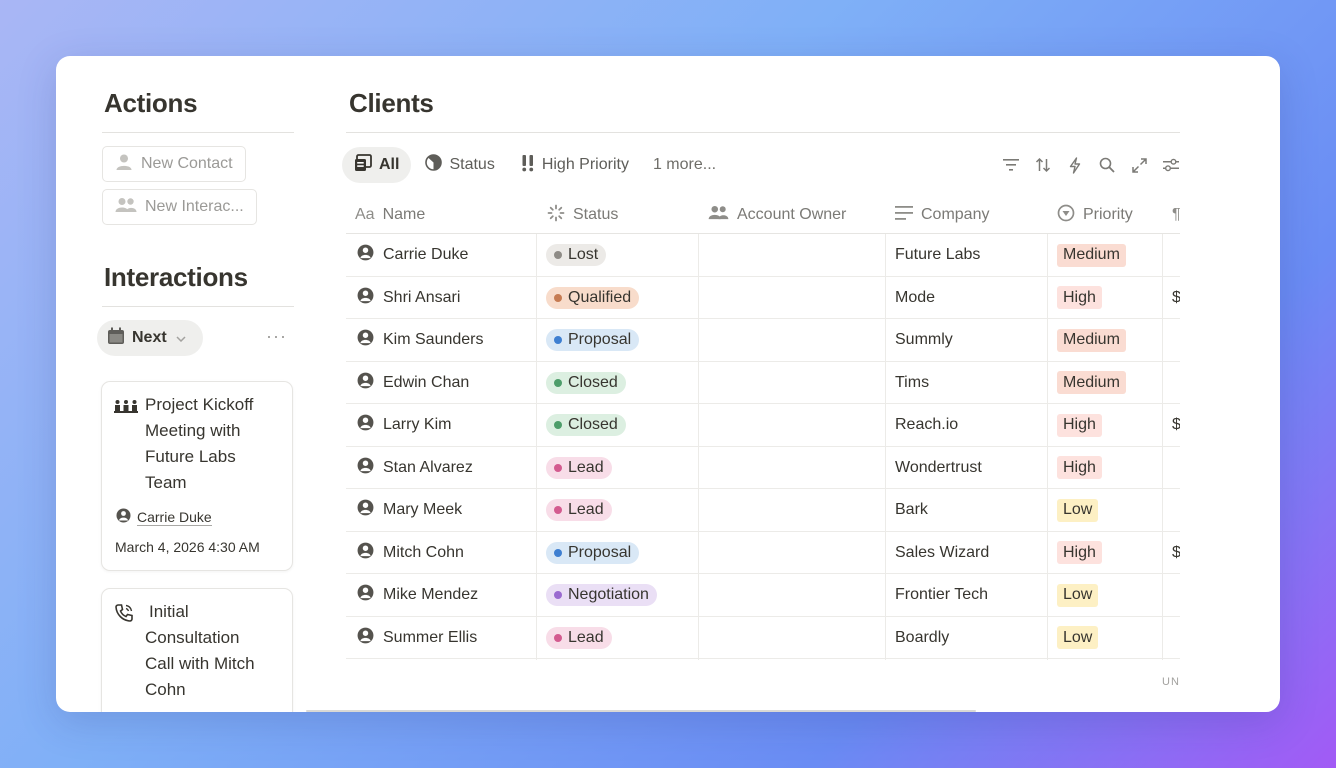 The width and height of the screenshot is (1336, 768). What do you see at coordinates (763, 340) in the screenshot?
I see `table-row: Kim Saunders Proposal Summly Medium` at bounding box center [763, 340].